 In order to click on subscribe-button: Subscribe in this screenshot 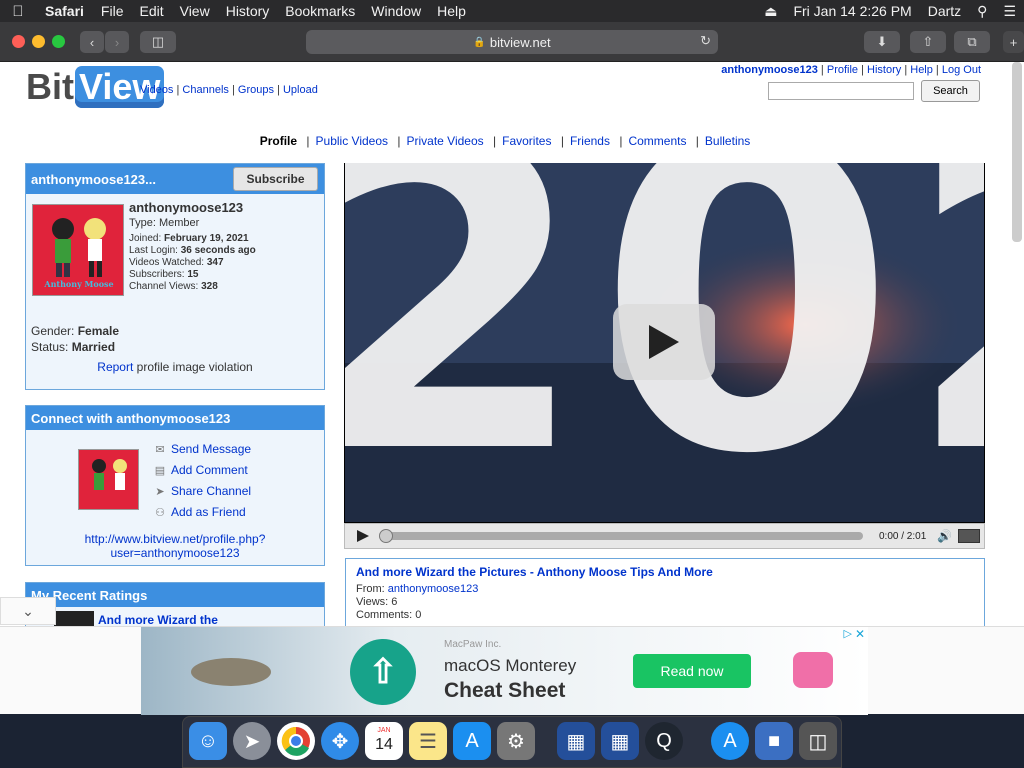, I will do `click(275, 179)`.